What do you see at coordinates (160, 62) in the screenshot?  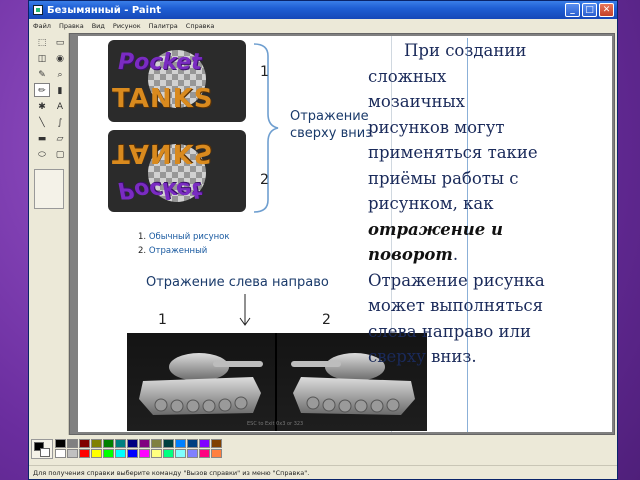 I see `logo-text-pocket: Pocket` at bounding box center [160, 62].